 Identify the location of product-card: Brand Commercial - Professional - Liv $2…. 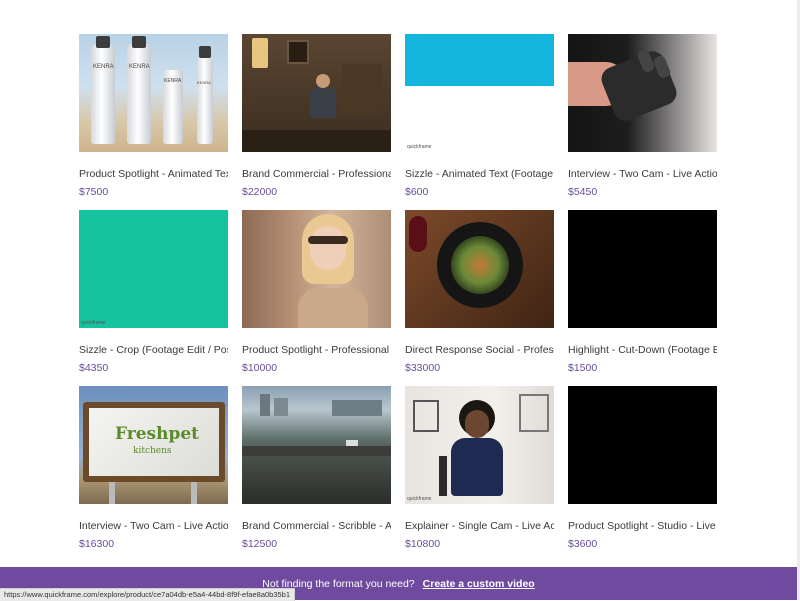
(316, 122).